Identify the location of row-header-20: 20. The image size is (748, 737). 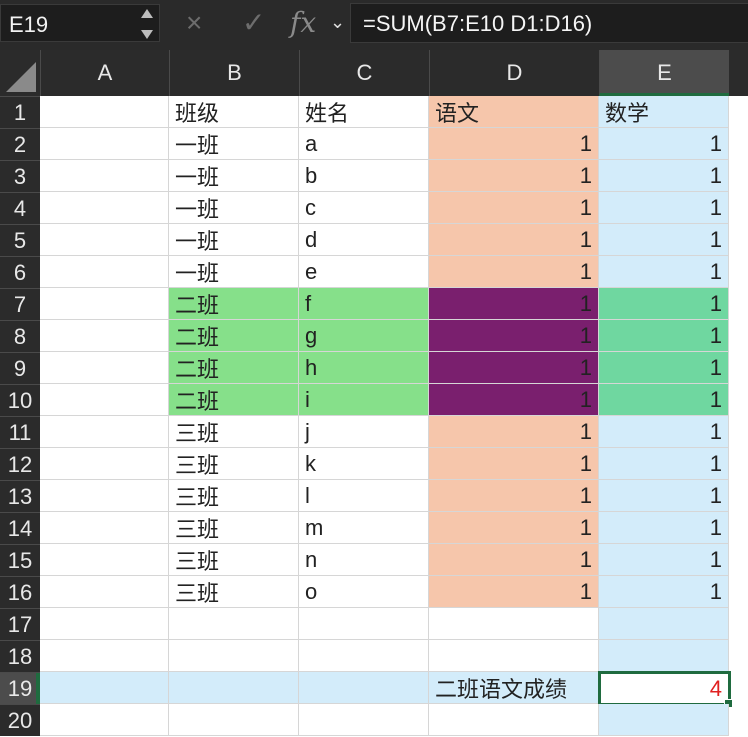
(20, 720).